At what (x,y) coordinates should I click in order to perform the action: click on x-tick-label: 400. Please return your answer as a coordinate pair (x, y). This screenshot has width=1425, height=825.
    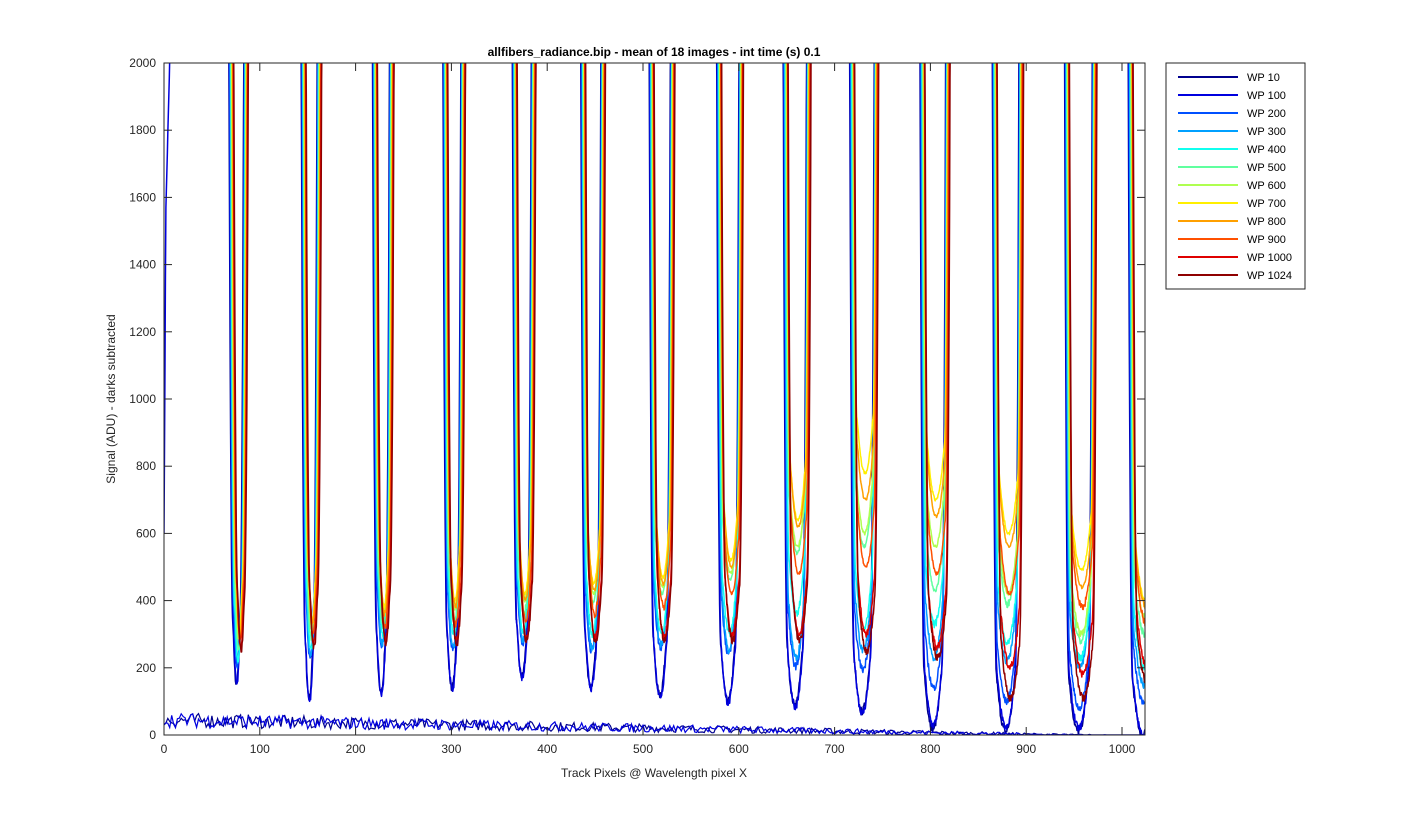
    Looking at the image, I should click on (547, 749).